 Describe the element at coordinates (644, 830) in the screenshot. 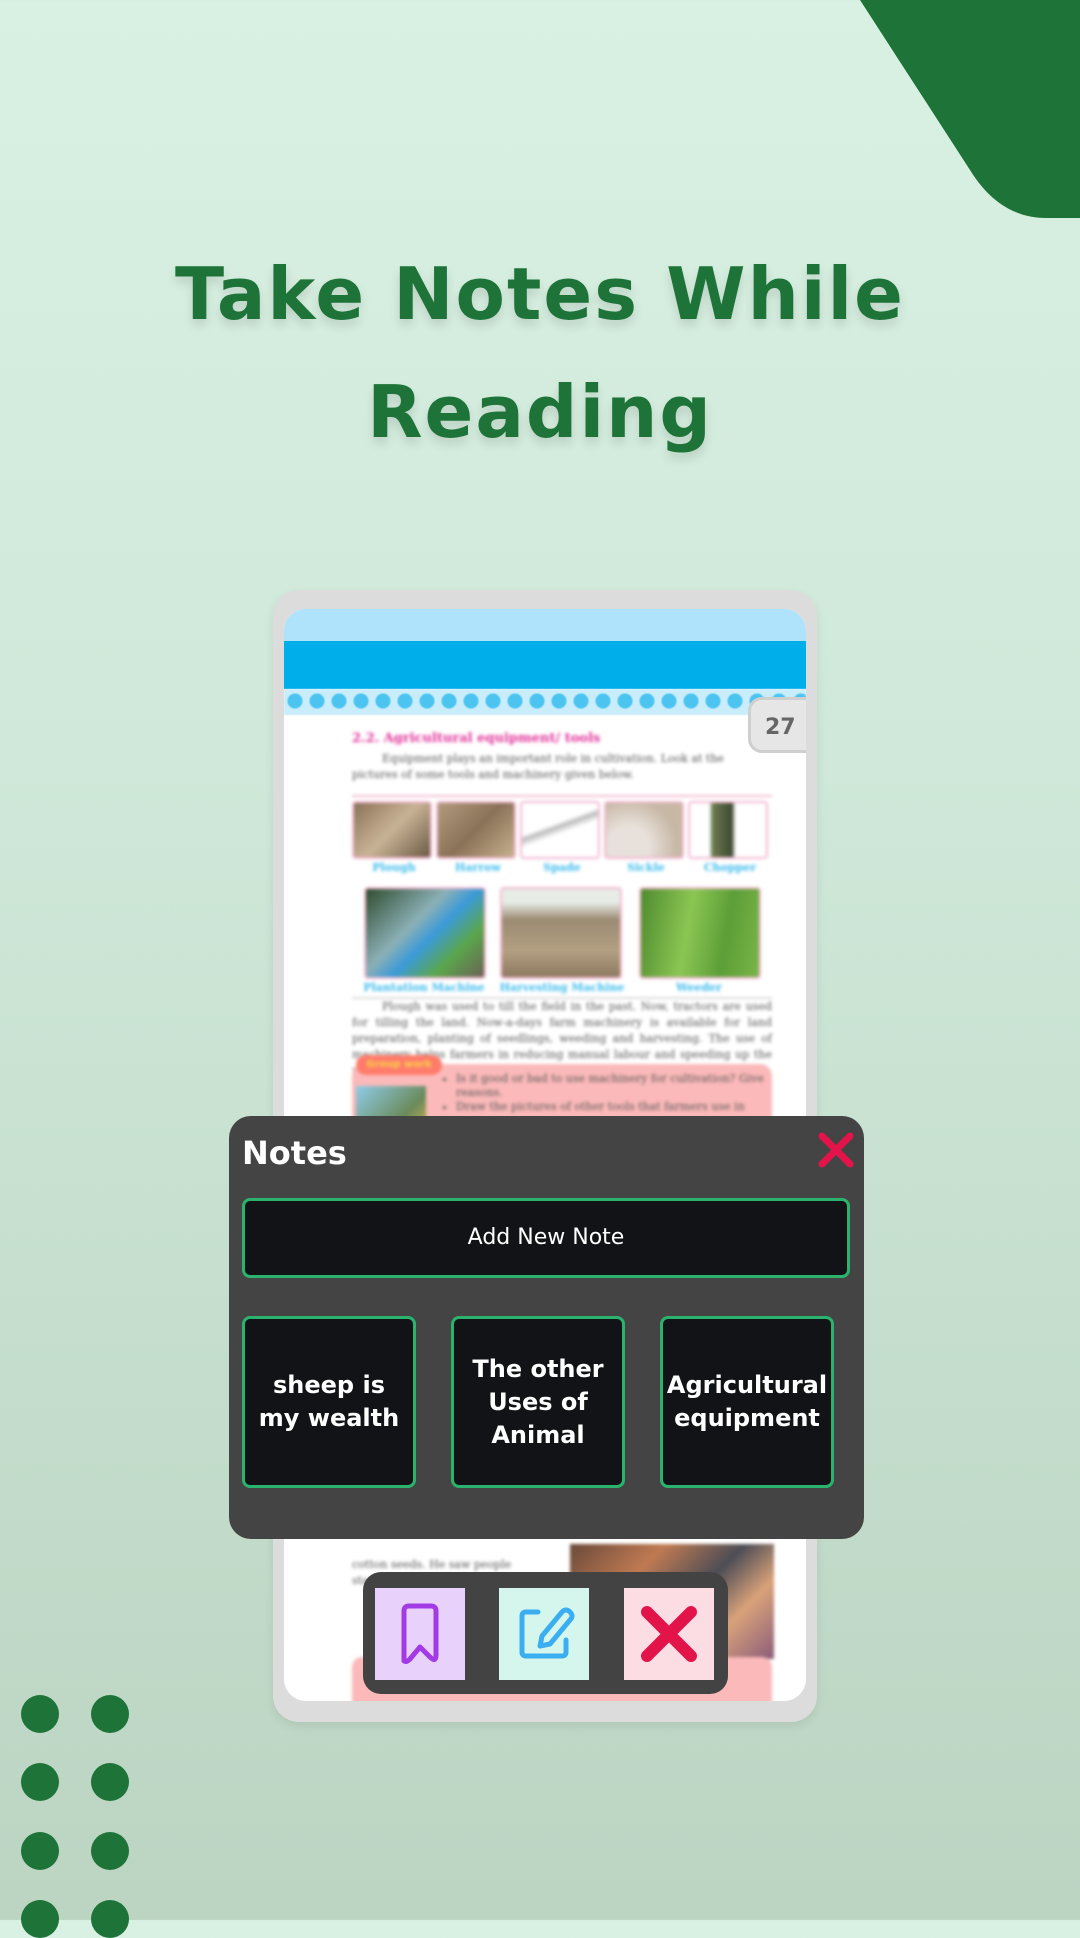

I see `sickle-image` at that location.